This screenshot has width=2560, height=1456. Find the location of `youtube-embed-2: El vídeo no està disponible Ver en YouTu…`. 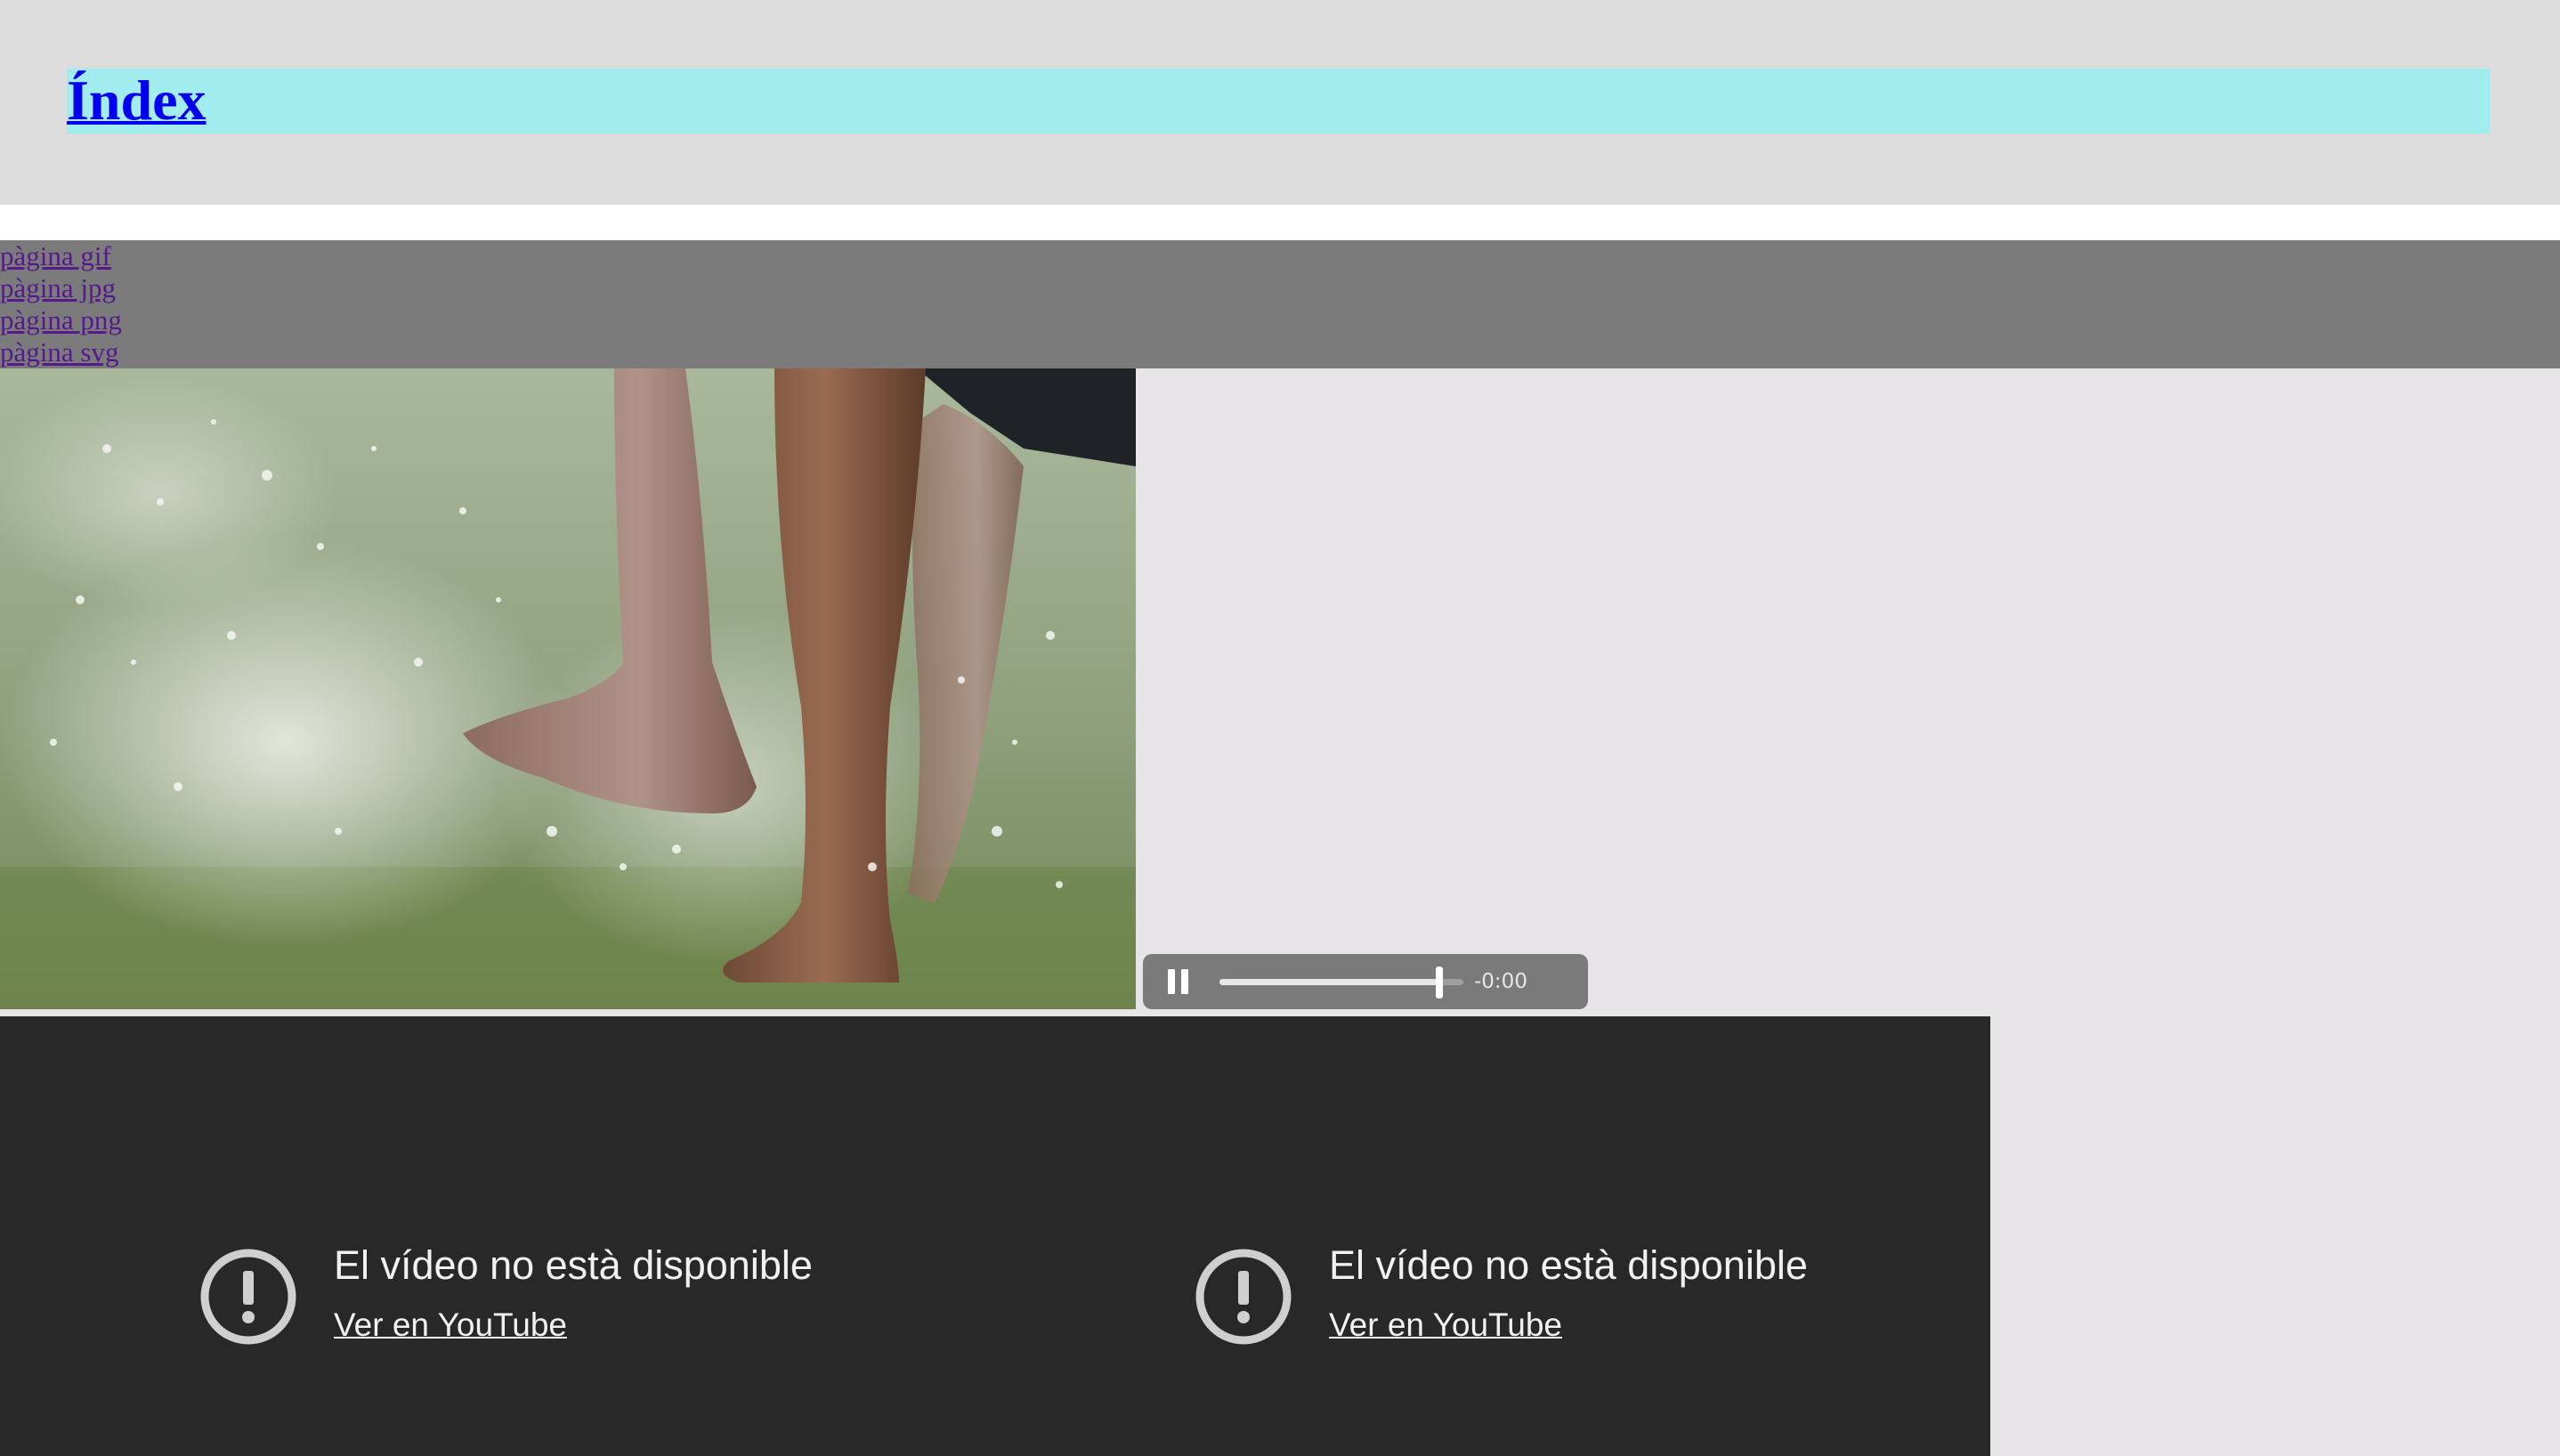

youtube-embed-2: El vídeo no està disponible Ver en YouTu… is located at coordinates (1493, 1236).